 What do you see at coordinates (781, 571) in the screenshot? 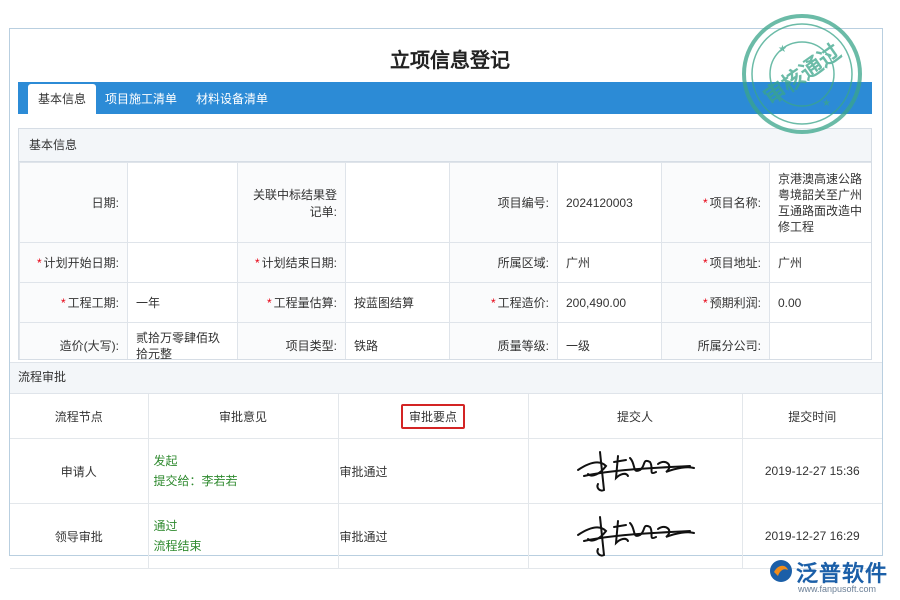
I see `fanpu-logo-icon` at bounding box center [781, 571].